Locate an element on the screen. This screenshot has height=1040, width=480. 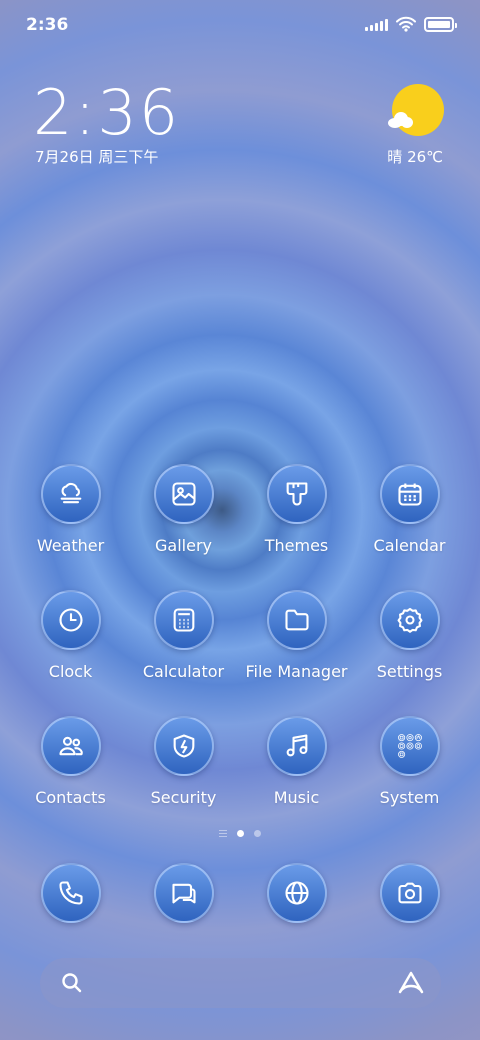
app-music: Music is located at coordinates (296, 761).